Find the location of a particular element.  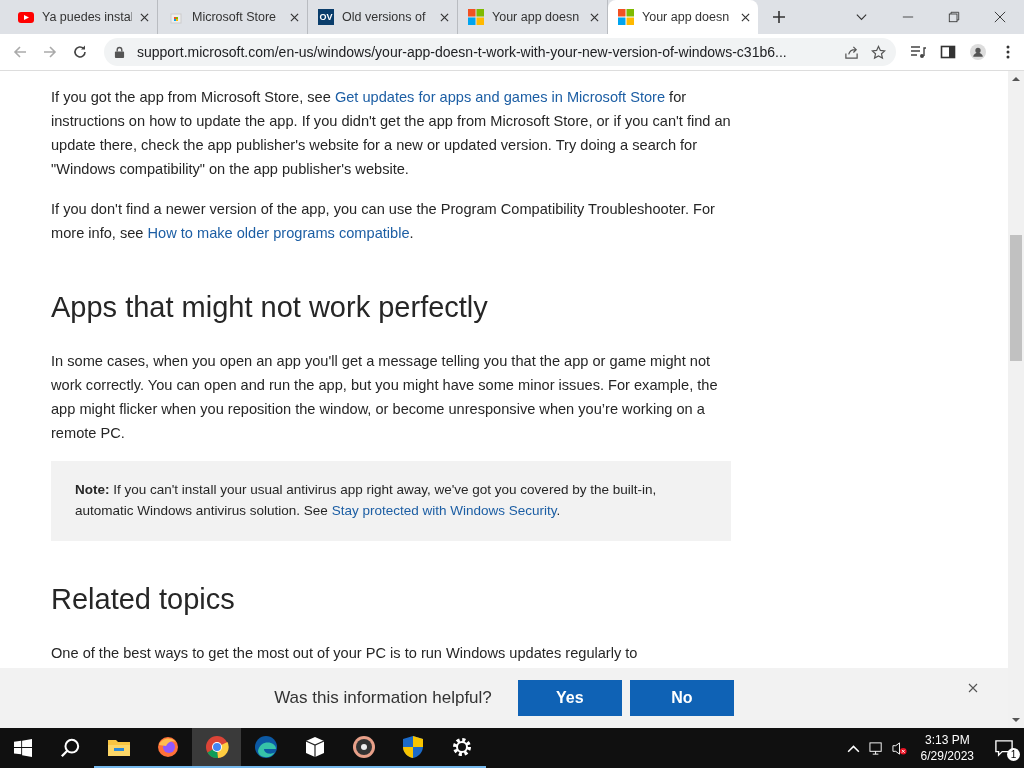

paragraph: In some cases, when you open an app you'll get a message telling you that the app or game might not work correctly. You can open and run the app, but you might have some minor issues. For example, the app might flicker when you reposition the window, or become unresponsive when you’re working on a remote PC. is located at coordinates (385, 397).